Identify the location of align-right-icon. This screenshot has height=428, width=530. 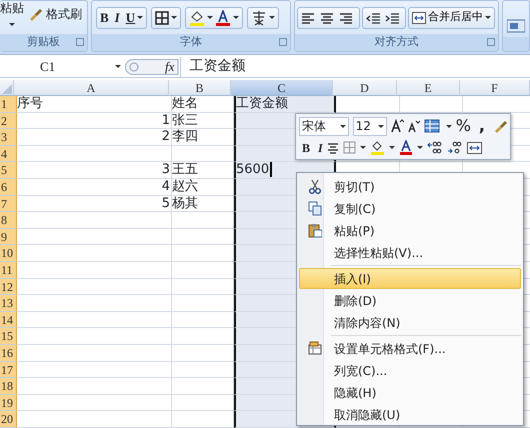
(346, 17).